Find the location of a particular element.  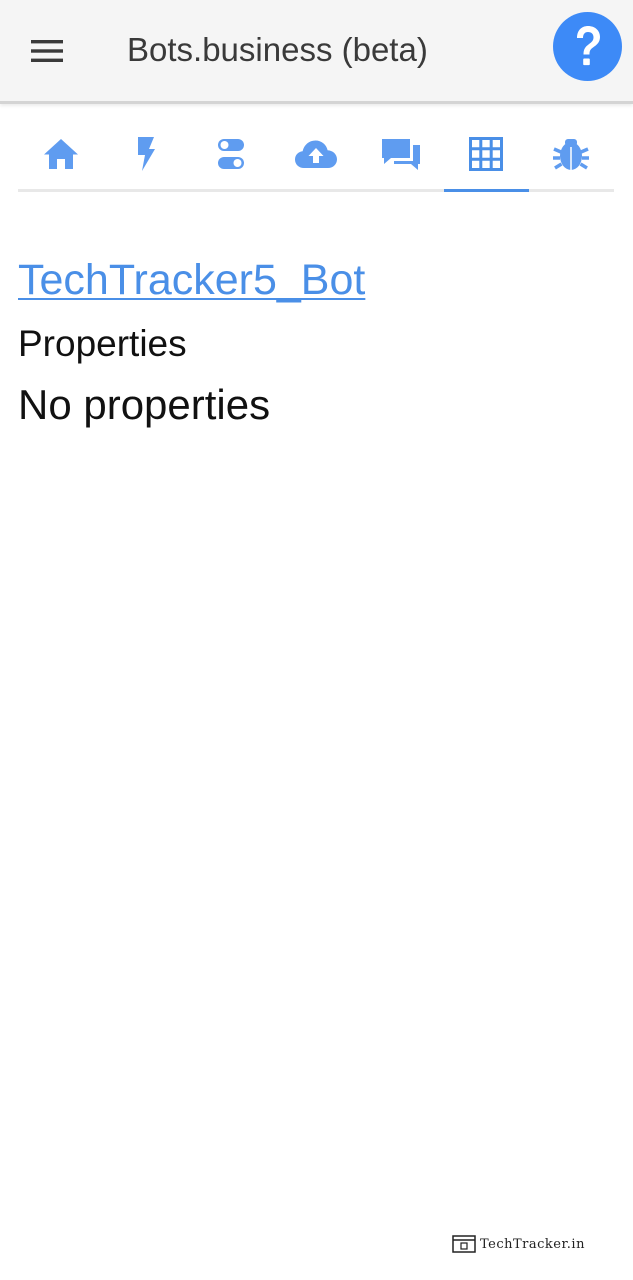

hamburger-menu-icon is located at coordinates (47, 51).